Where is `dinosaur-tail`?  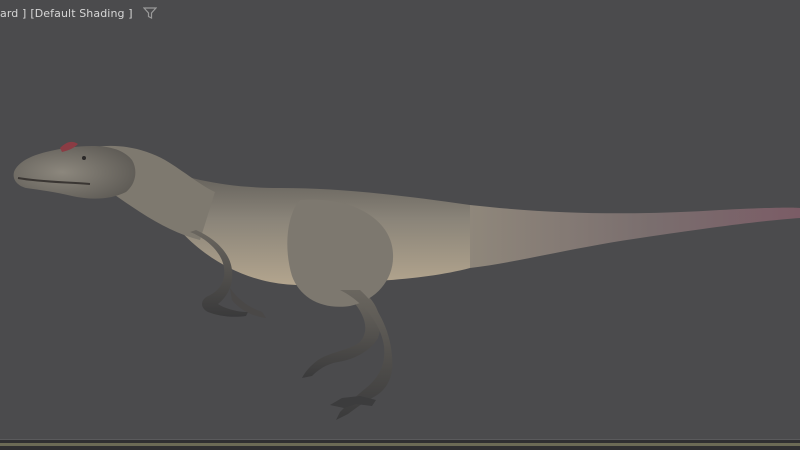
dinosaur-tail is located at coordinates (635, 236).